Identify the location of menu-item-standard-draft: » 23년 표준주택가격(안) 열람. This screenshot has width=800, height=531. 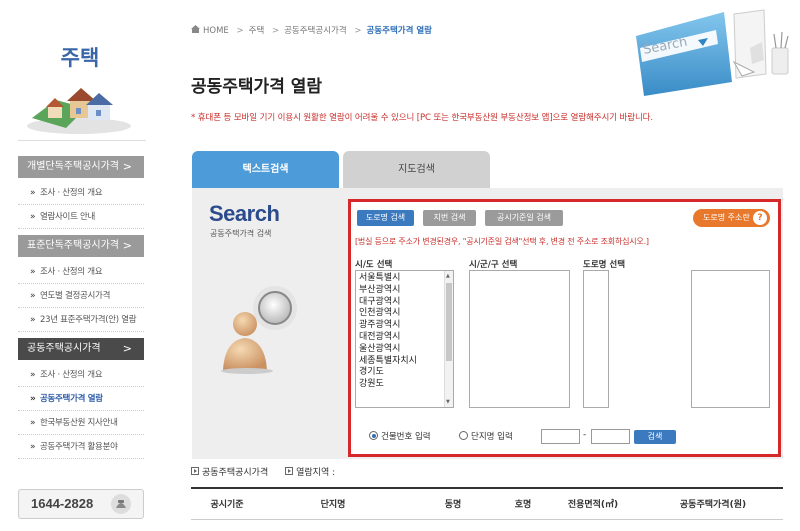
(81, 320).